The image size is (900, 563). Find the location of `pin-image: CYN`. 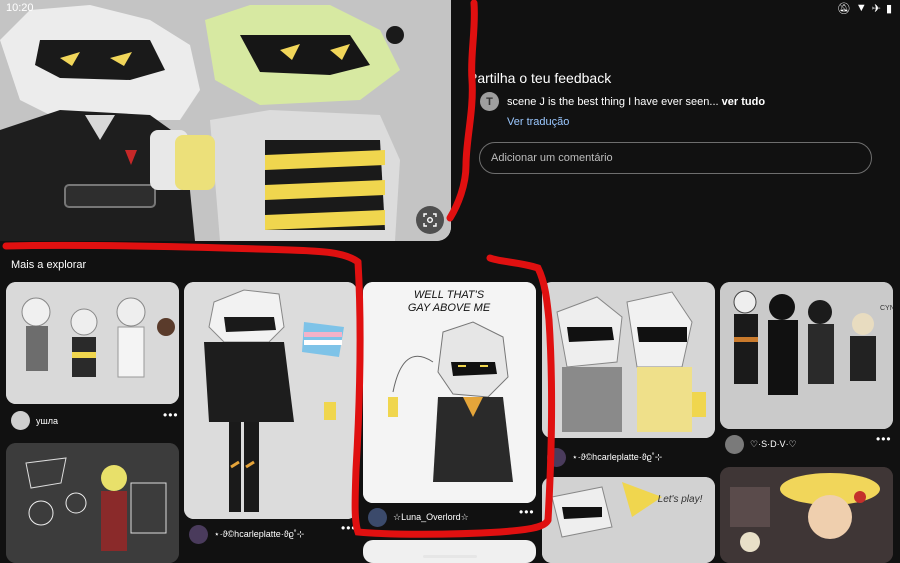

pin-image: CYN is located at coordinates (806, 355).